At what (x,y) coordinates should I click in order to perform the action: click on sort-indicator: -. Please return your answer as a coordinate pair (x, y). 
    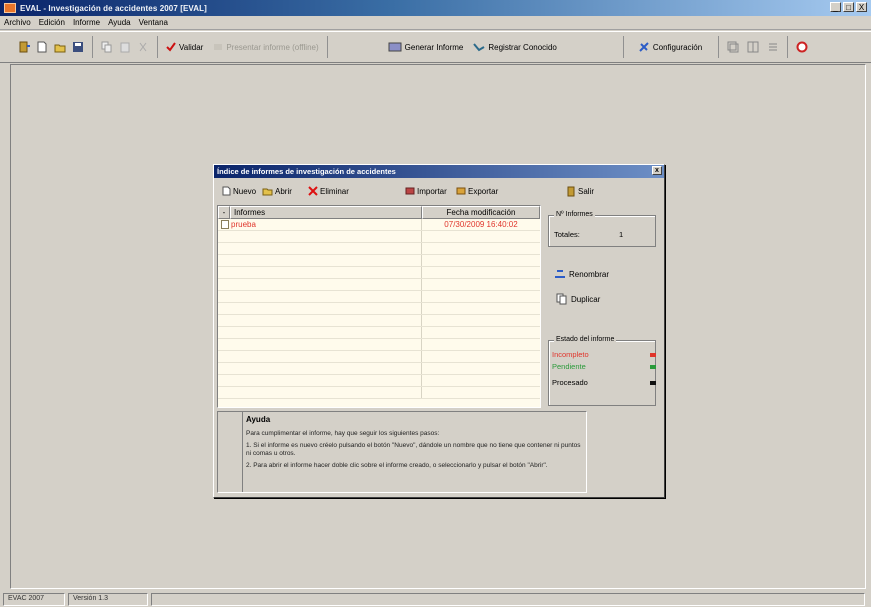
    Looking at the image, I should click on (224, 212).